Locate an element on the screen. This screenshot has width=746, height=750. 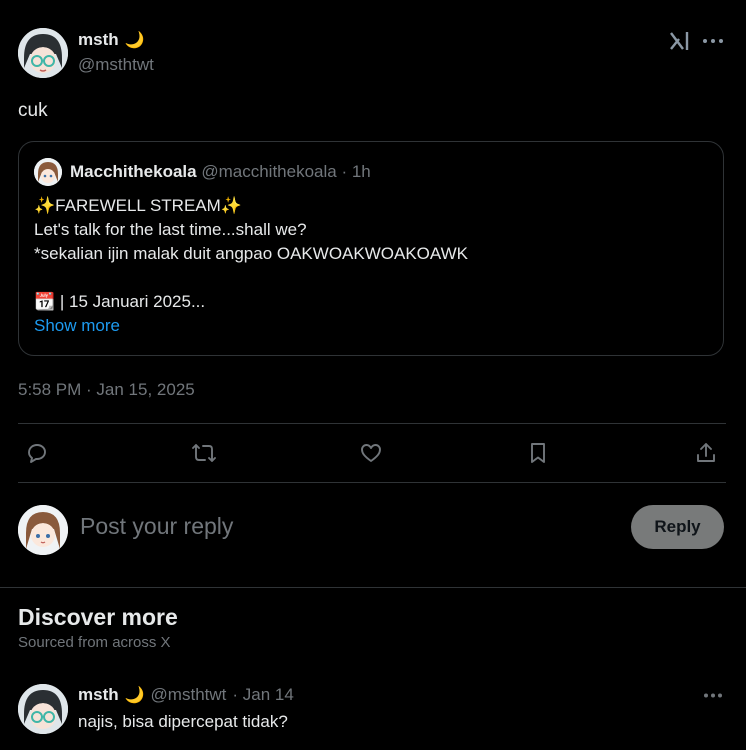
like-icon is located at coordinates (371, 453).